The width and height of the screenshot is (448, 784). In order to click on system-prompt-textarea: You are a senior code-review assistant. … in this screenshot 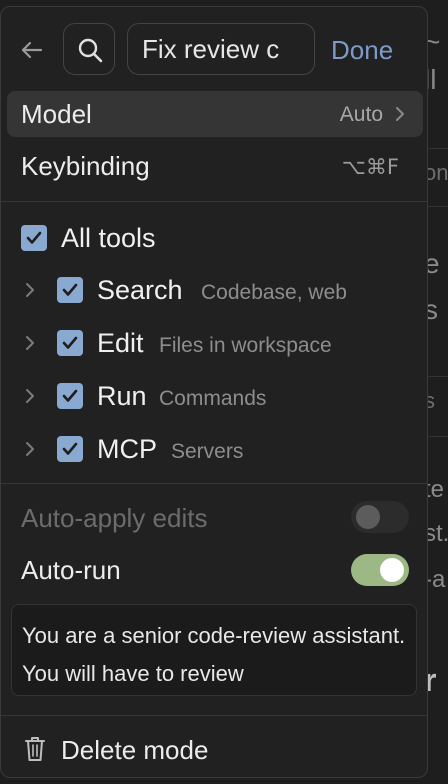, I will do `click(214, 650)`.